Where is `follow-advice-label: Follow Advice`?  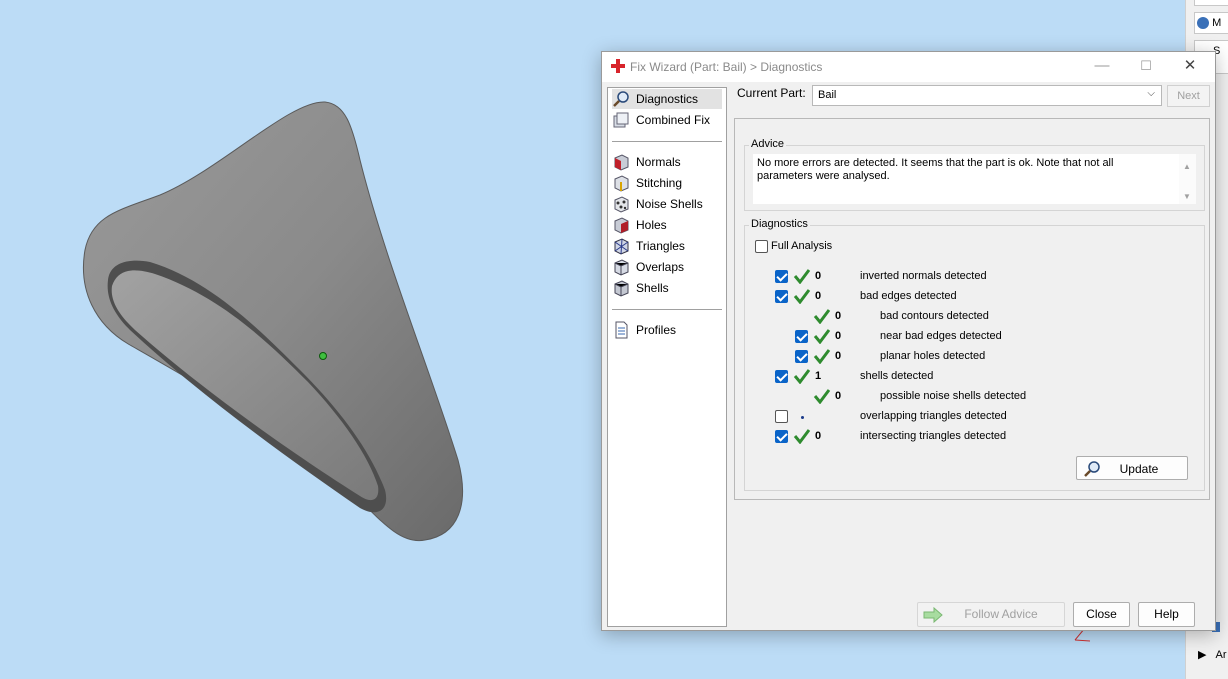 follow-advice-label: Follow Advice is located at coordinates (1001, 614).